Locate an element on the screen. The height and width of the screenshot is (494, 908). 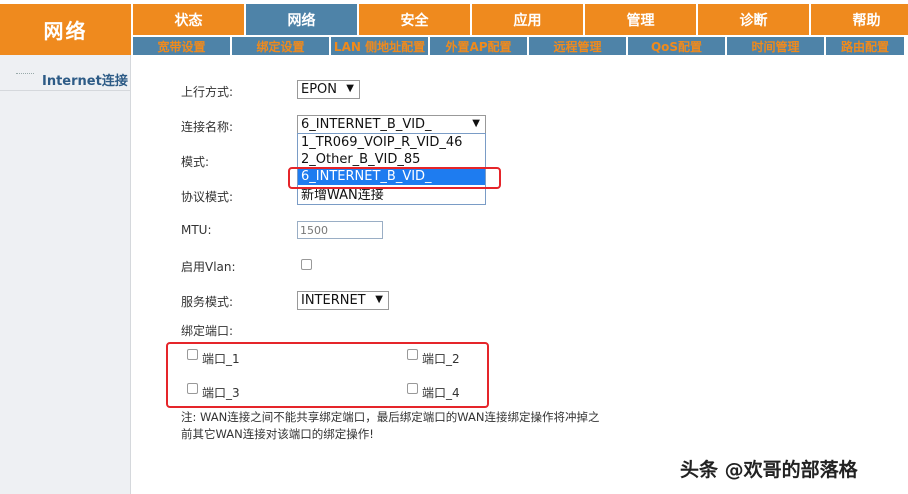
main-tabs: 状态 网络 安全 应用 管理 诊断 帮助 is located at coordinates (519, 19).